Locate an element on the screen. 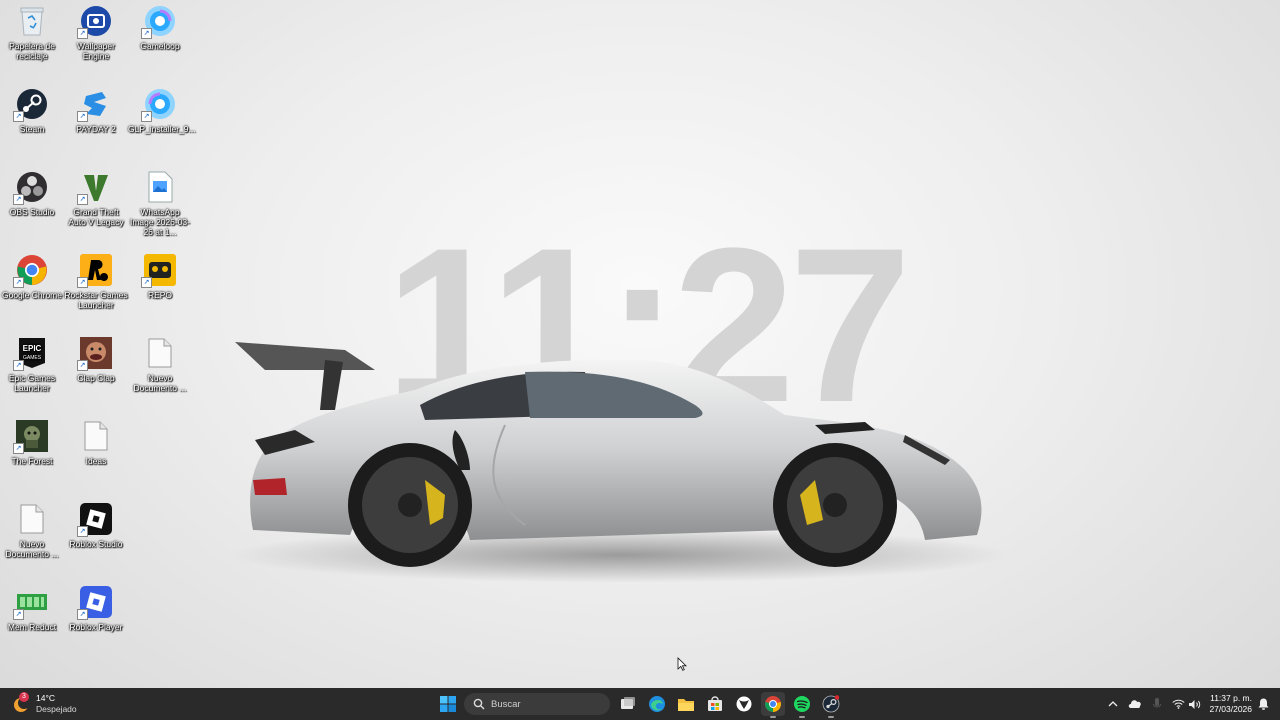 The width and height of the screenshot is (1280, 720). start-icon is located at coordinates (448, 704).